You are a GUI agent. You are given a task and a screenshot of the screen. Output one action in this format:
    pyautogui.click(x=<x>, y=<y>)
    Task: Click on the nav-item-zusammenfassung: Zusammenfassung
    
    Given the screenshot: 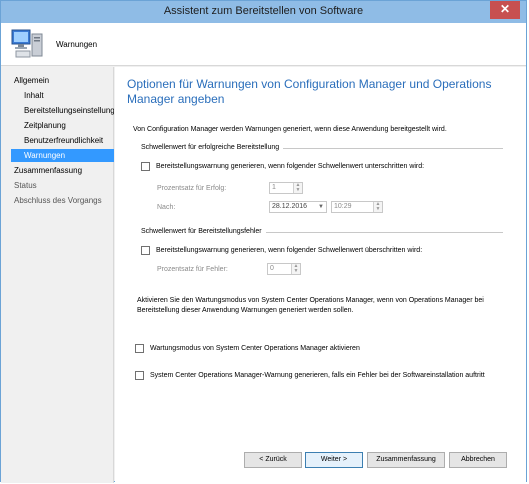 What is the action you would take?
    pyautogui.click(x=57, y=170)
    